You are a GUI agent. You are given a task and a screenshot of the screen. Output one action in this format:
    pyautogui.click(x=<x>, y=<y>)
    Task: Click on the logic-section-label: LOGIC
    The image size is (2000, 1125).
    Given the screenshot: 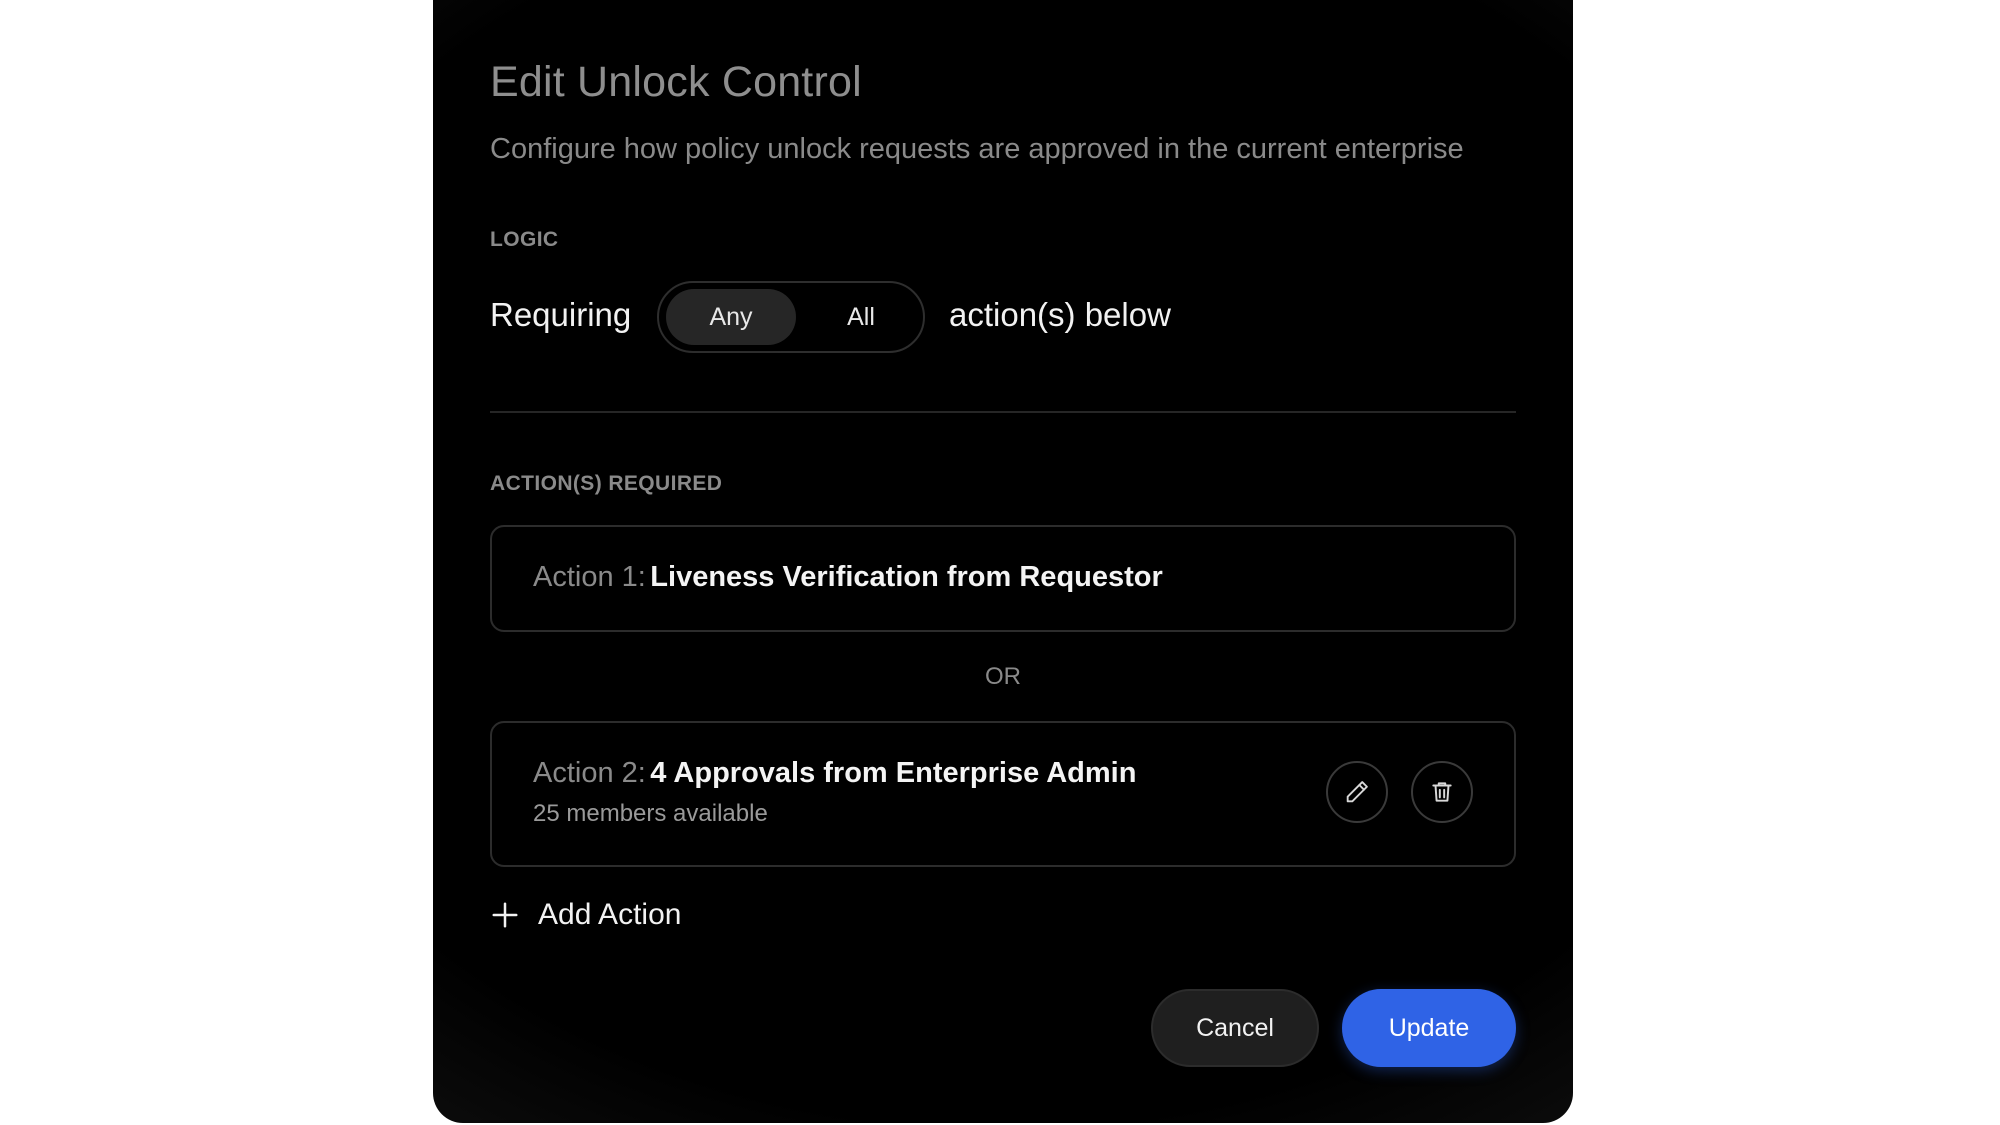 What is the action you would take?
    pyautogui.click(x=524, y=239)
    